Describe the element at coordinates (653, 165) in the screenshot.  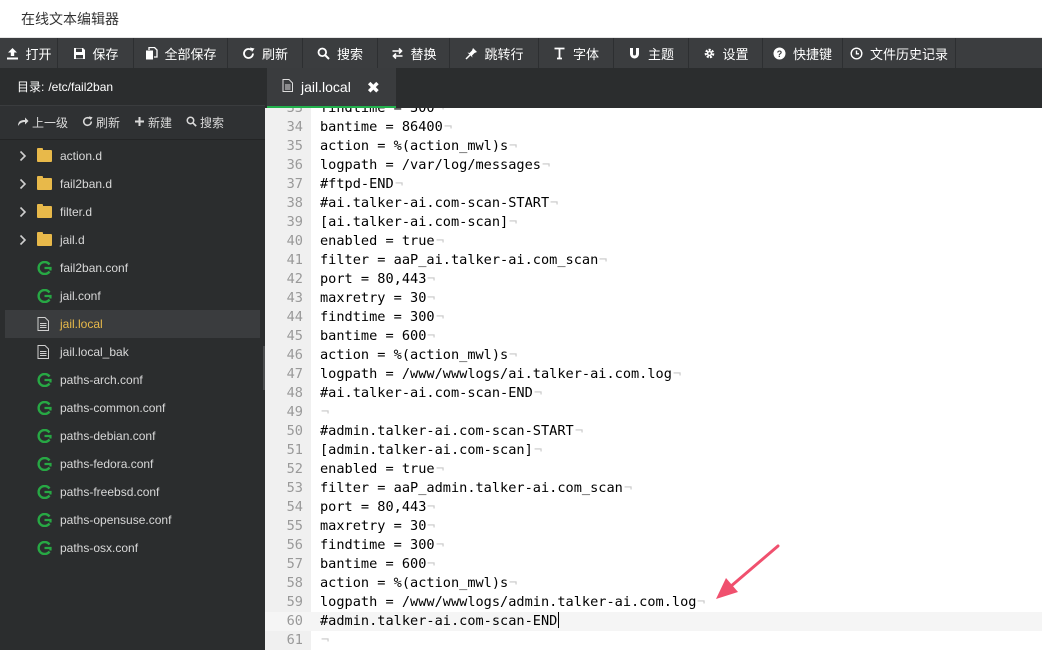
I see `code-line: 36 logpath = /var/log/messages ¬` at that location.